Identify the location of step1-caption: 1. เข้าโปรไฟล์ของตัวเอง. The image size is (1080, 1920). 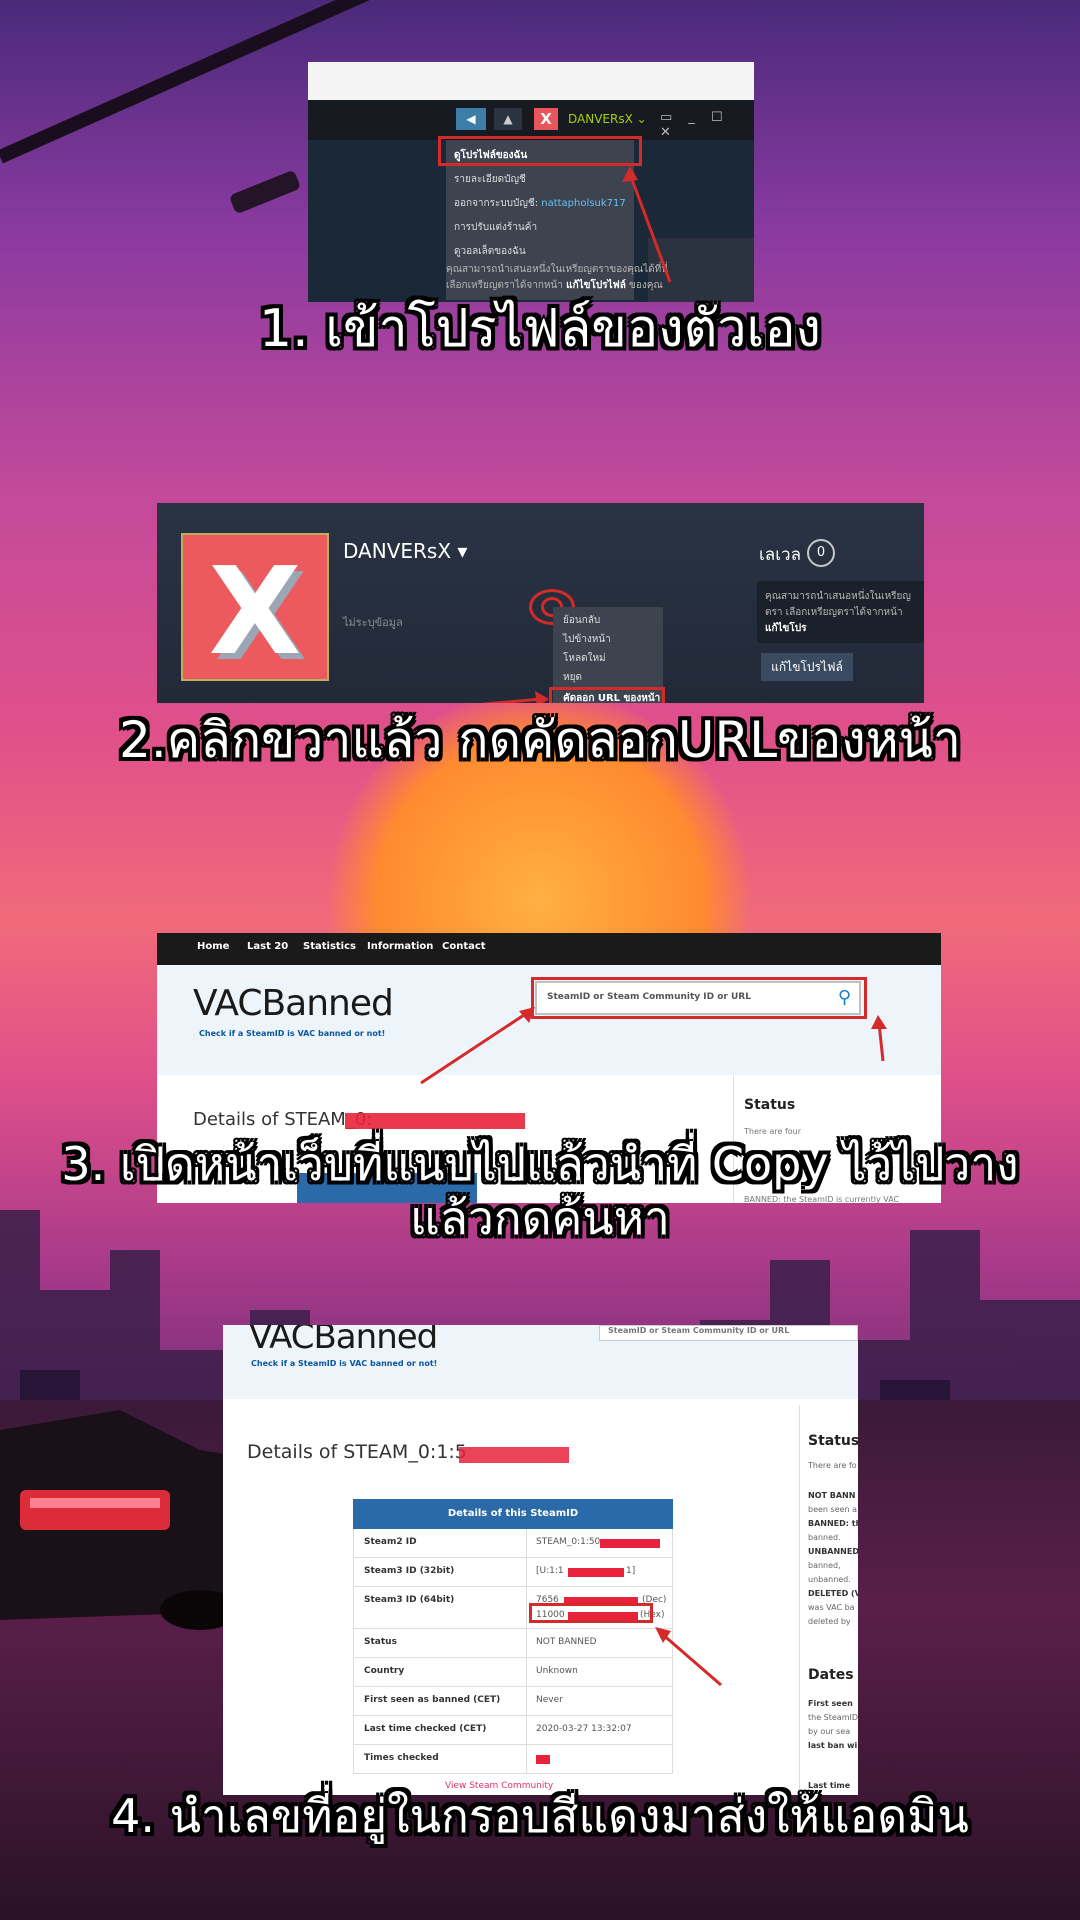
(540, 329).